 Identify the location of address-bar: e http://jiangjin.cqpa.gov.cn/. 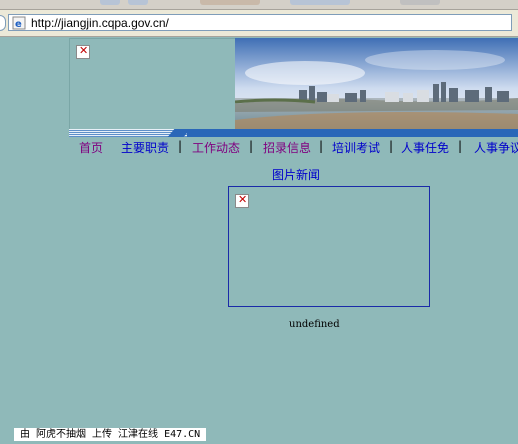
(259, 23).